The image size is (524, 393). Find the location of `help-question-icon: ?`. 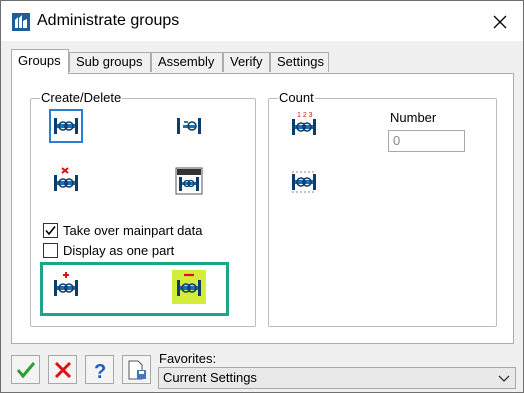

help-question-icon: ? is located at coordinates (100, 371).